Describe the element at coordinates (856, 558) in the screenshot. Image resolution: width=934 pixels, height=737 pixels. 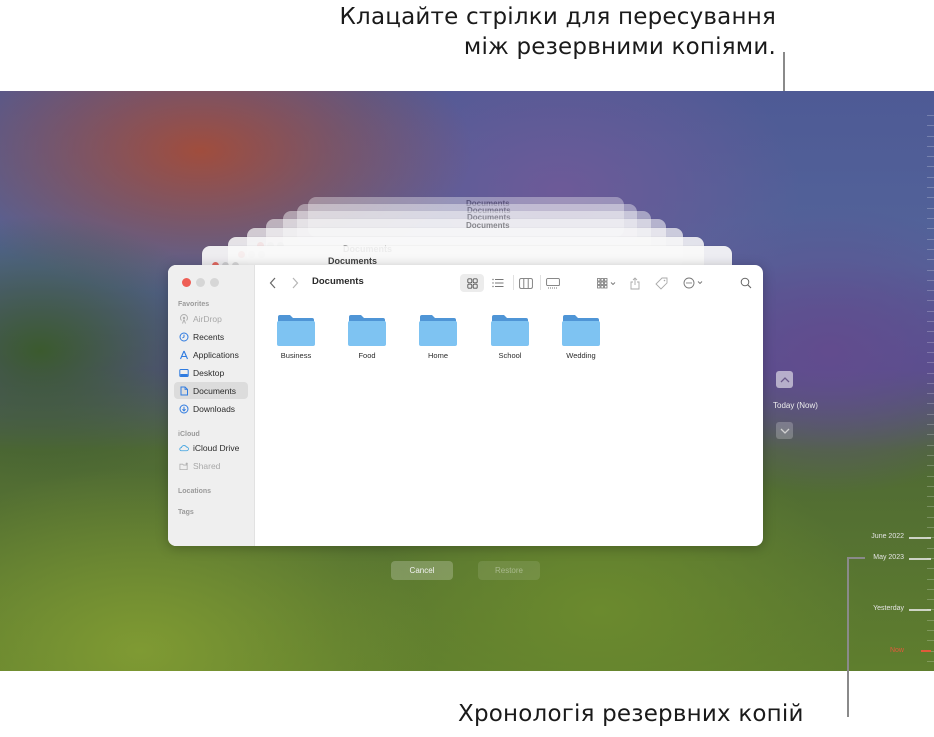
I see `callout-timeline-leader-h` at that location.